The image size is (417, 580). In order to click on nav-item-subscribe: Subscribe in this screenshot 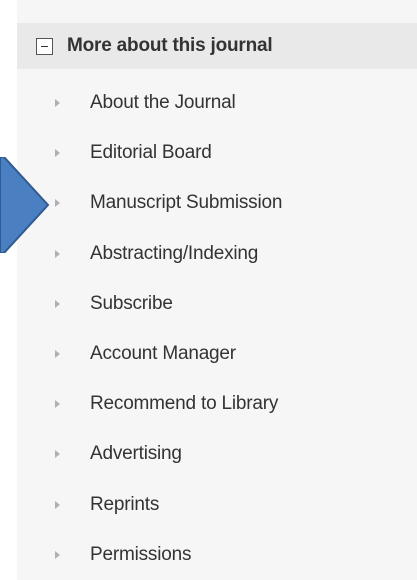, I will do `click(217, 304)`.